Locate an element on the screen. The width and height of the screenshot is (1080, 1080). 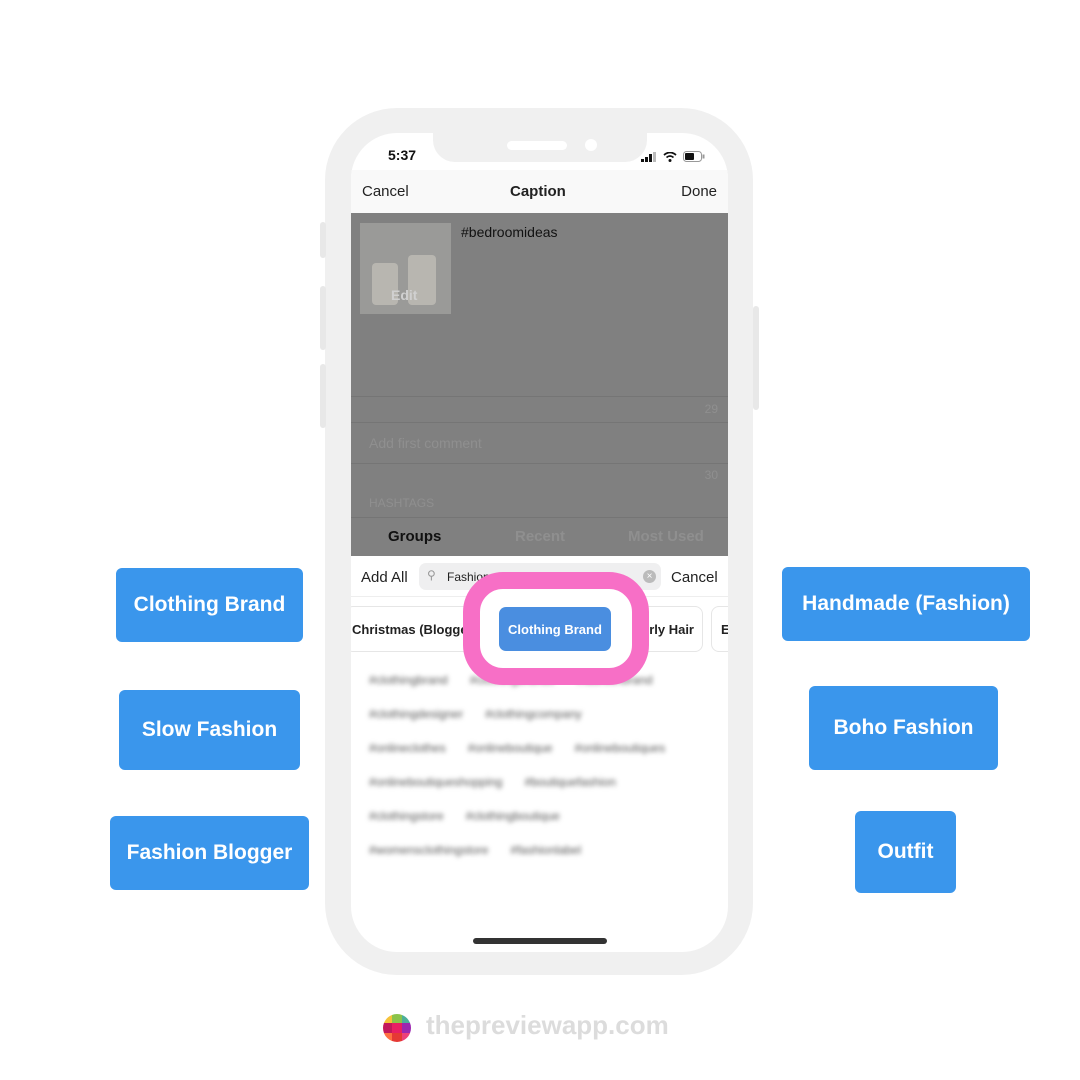
hashtag: #clothingstore is located at coordinates (406, 816).